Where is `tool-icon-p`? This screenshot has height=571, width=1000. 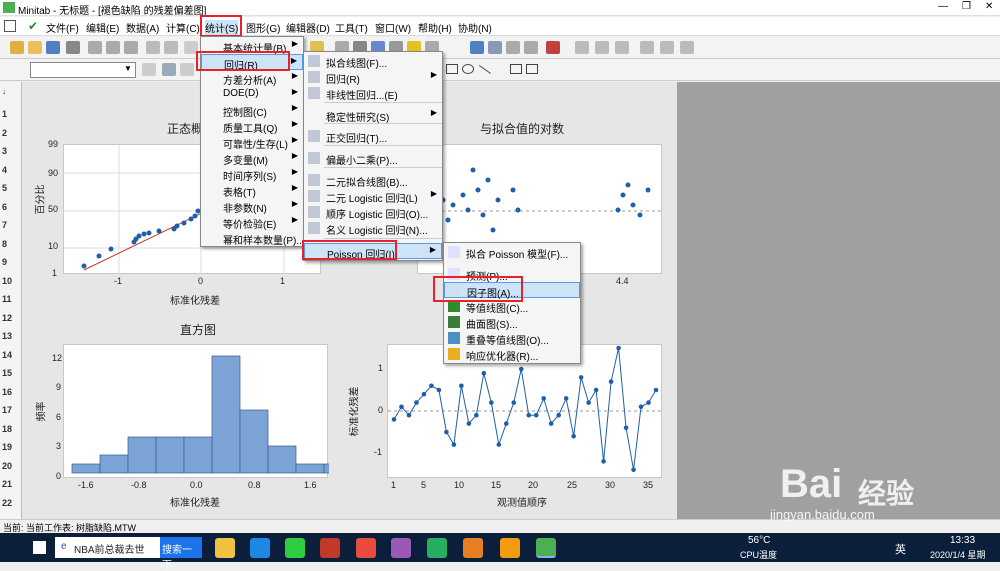
tool-icon-p is located at coordinates (667, 47).